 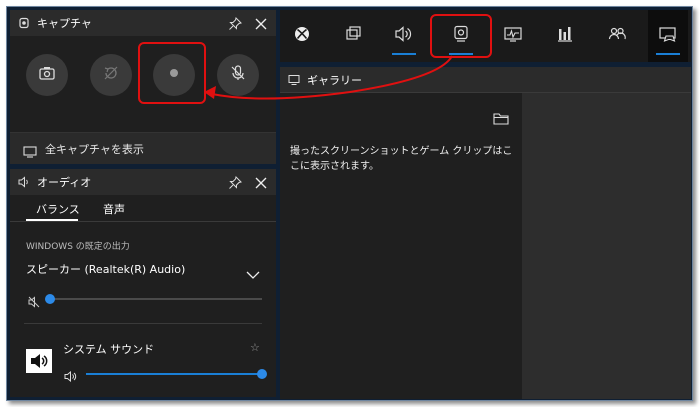 I want to click on game-bar-toolbar, so click(x=485, y=36).